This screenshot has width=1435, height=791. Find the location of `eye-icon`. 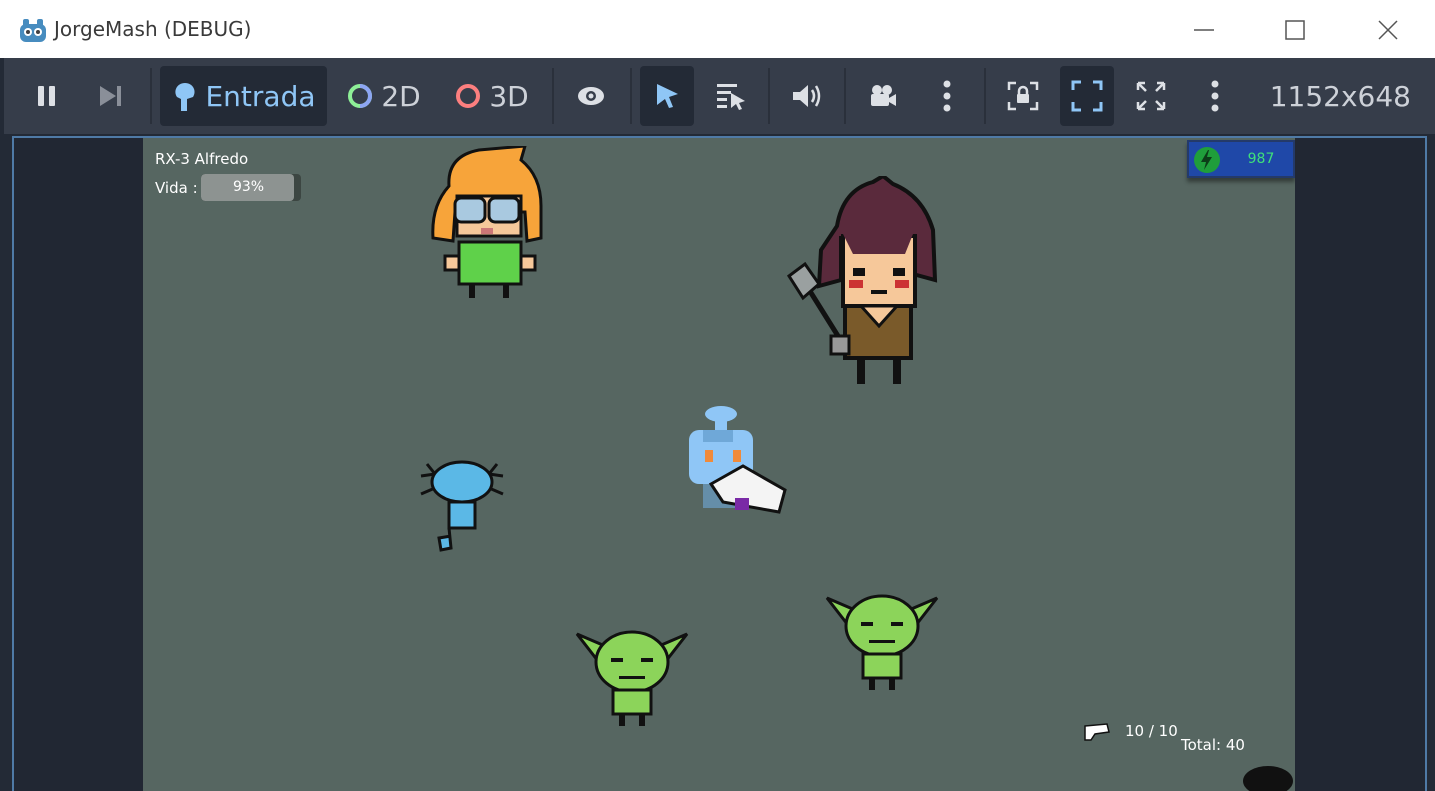

eye-icon is located at coordinates (591, 96).